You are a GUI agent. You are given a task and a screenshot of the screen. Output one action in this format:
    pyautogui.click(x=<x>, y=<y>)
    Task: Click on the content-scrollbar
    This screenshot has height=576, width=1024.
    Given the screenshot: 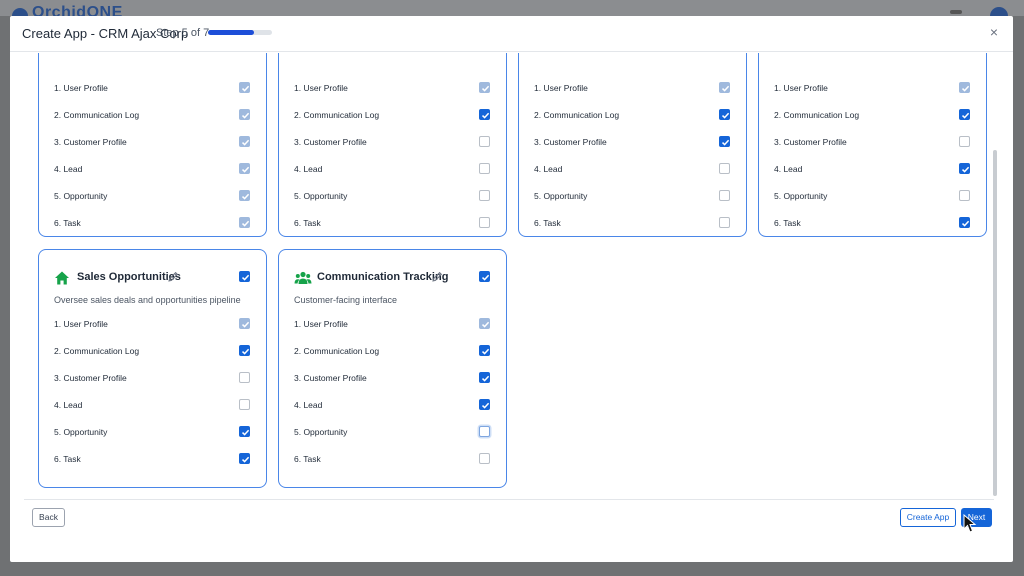 What is the action you would take?
    pyautogui.click(x=995, y=323)
    